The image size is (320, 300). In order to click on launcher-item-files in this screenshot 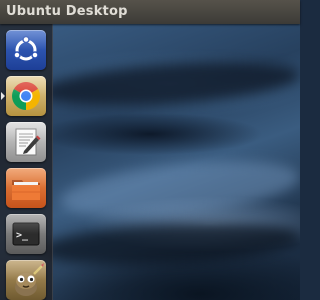, I will do `click(26, 188)`.